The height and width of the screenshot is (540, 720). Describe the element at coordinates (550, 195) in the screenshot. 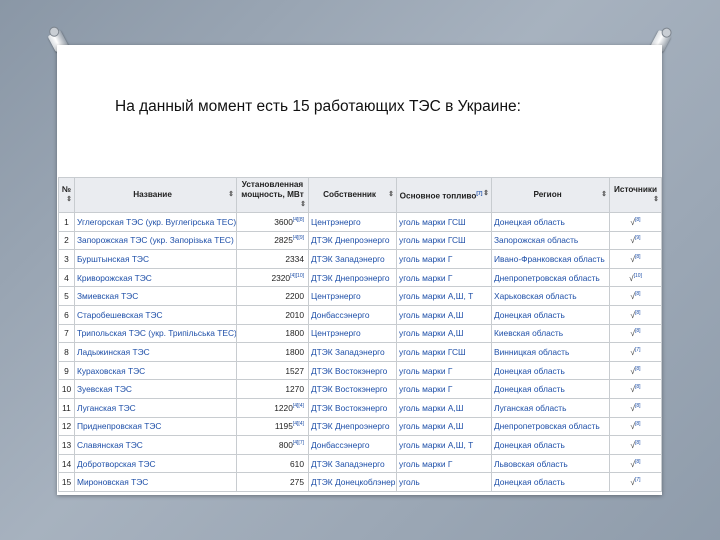

I see `column-header-region: Регион ⇕` at that location.